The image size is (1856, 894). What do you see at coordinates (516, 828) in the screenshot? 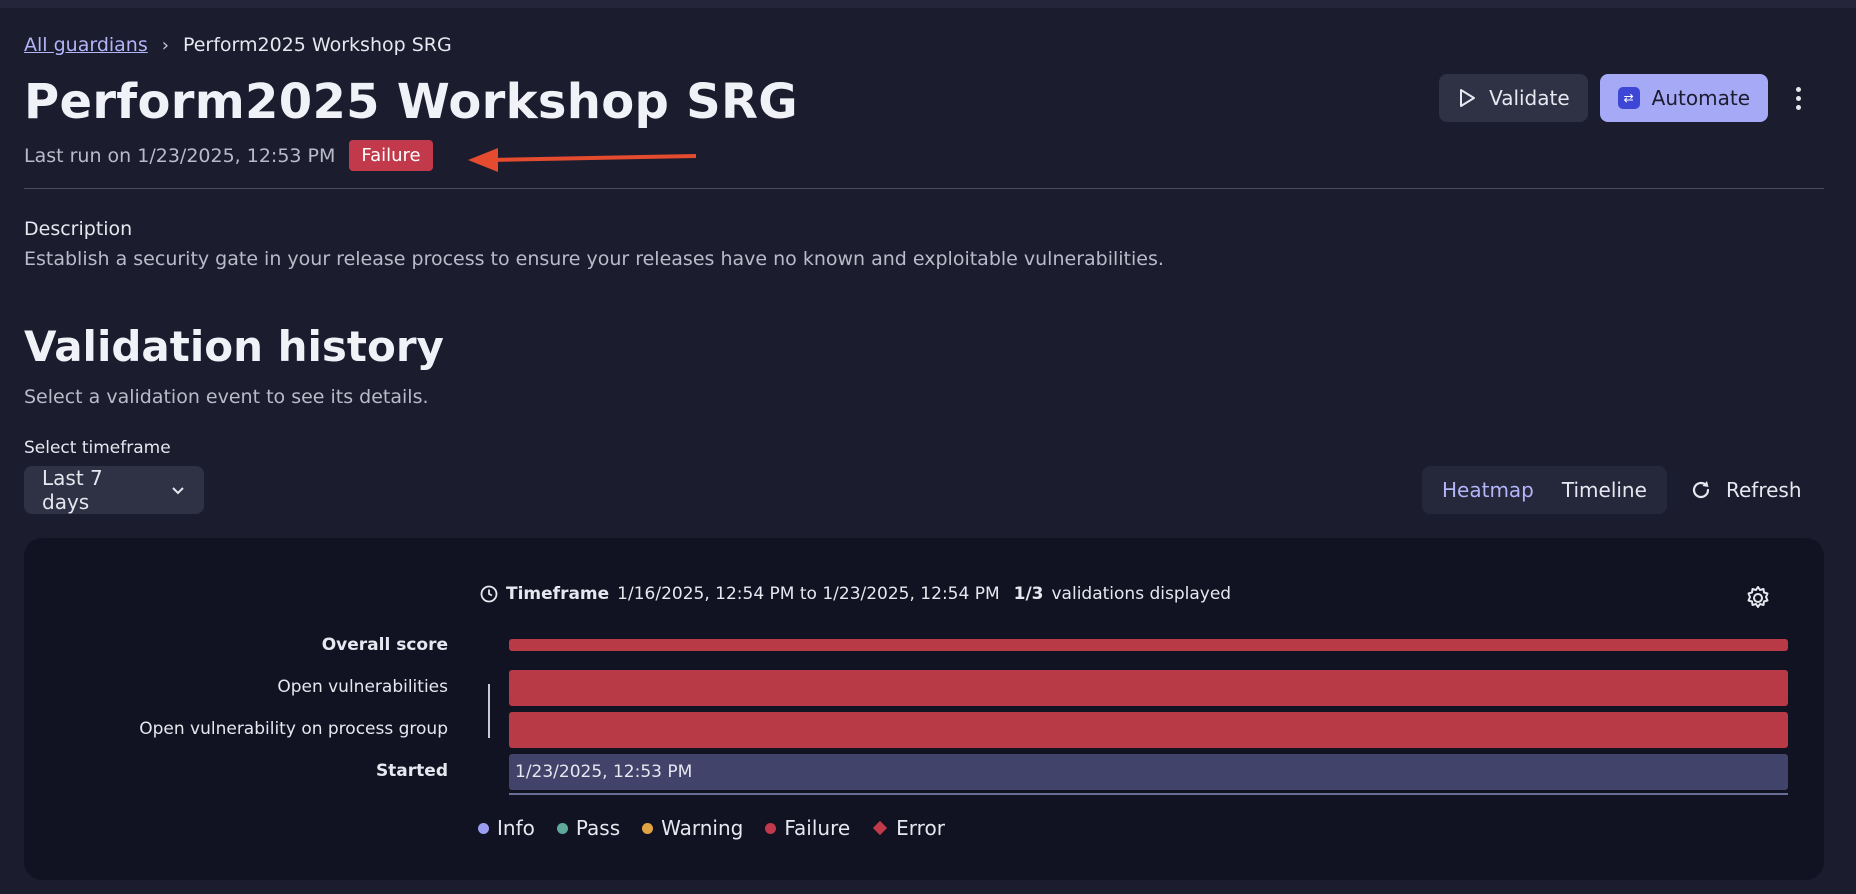
I see `legend-label-info: Info` at bounding box center [516, 828].